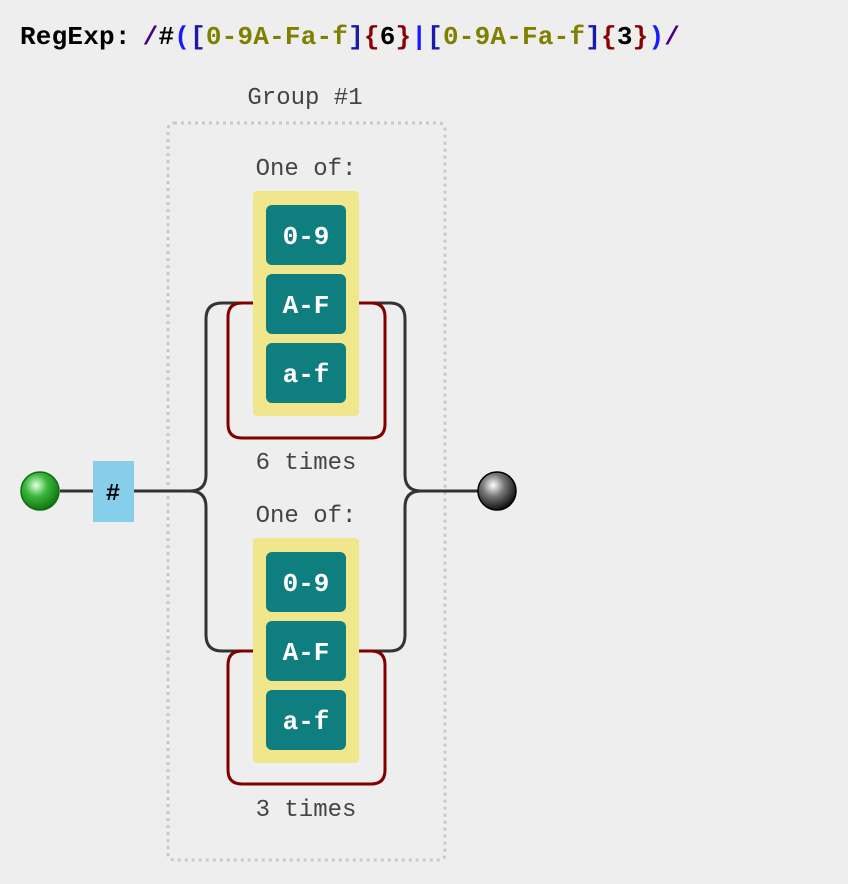  I want to click on branch-6-times: One of: 0-9 A-F a-f 6 times, so click(306, 316).